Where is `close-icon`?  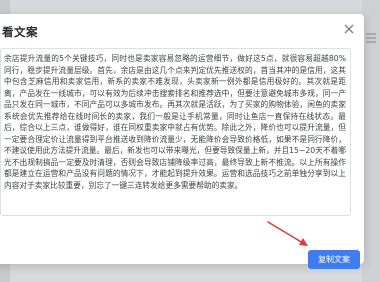 close-icon is located at coordinates (349, 29).